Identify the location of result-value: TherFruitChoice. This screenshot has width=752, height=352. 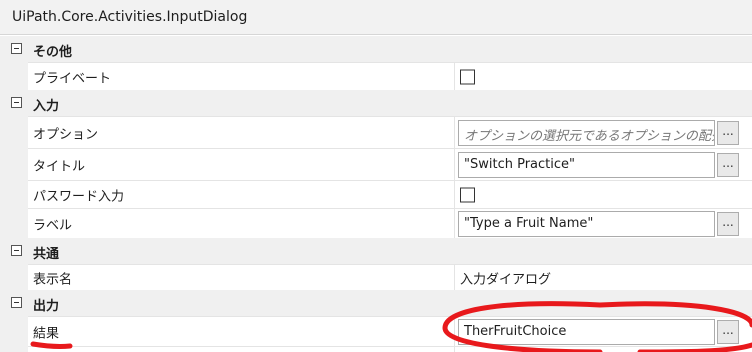
(515, 331).